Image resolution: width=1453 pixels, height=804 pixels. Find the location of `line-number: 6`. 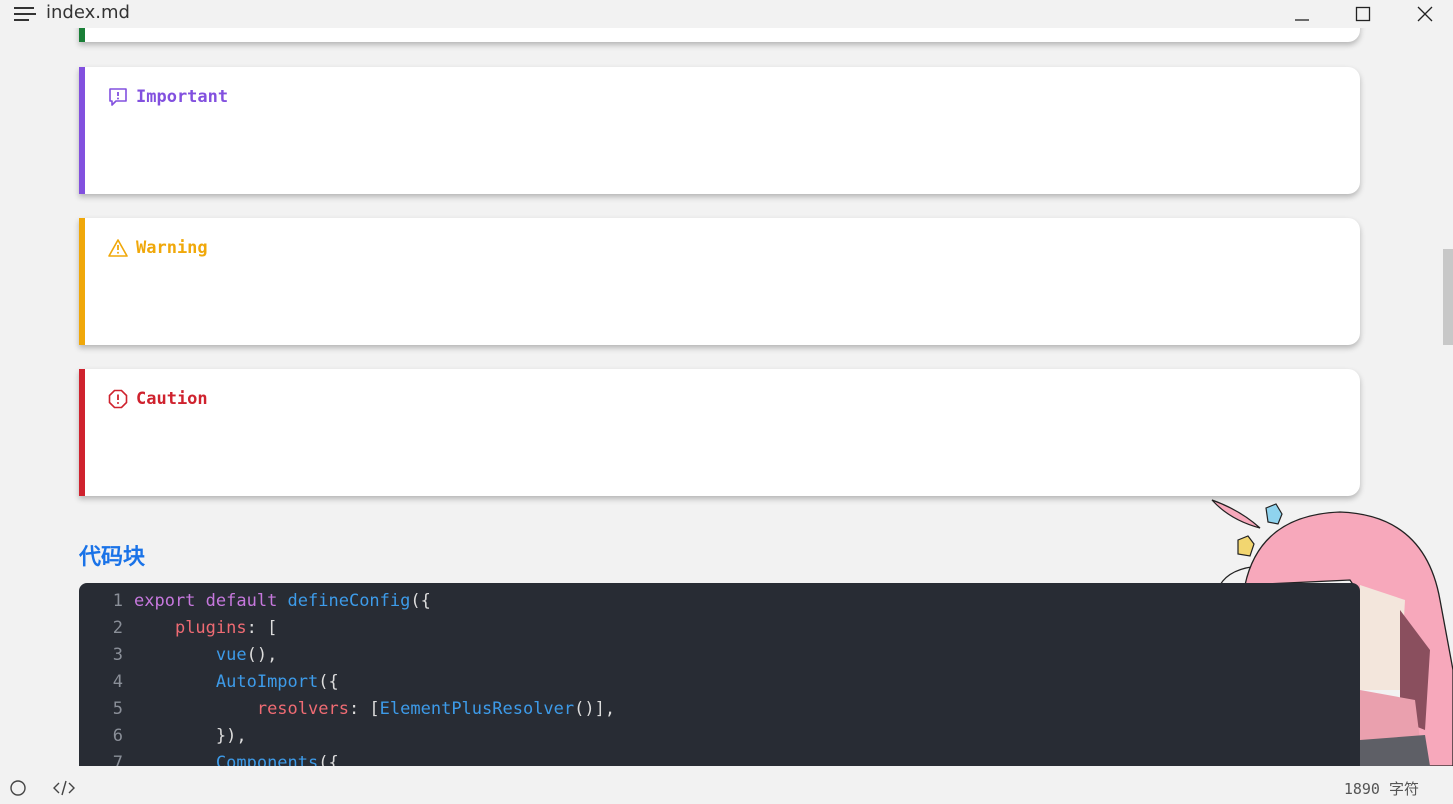

line-number: 6 is located at coordinates (117, 736).